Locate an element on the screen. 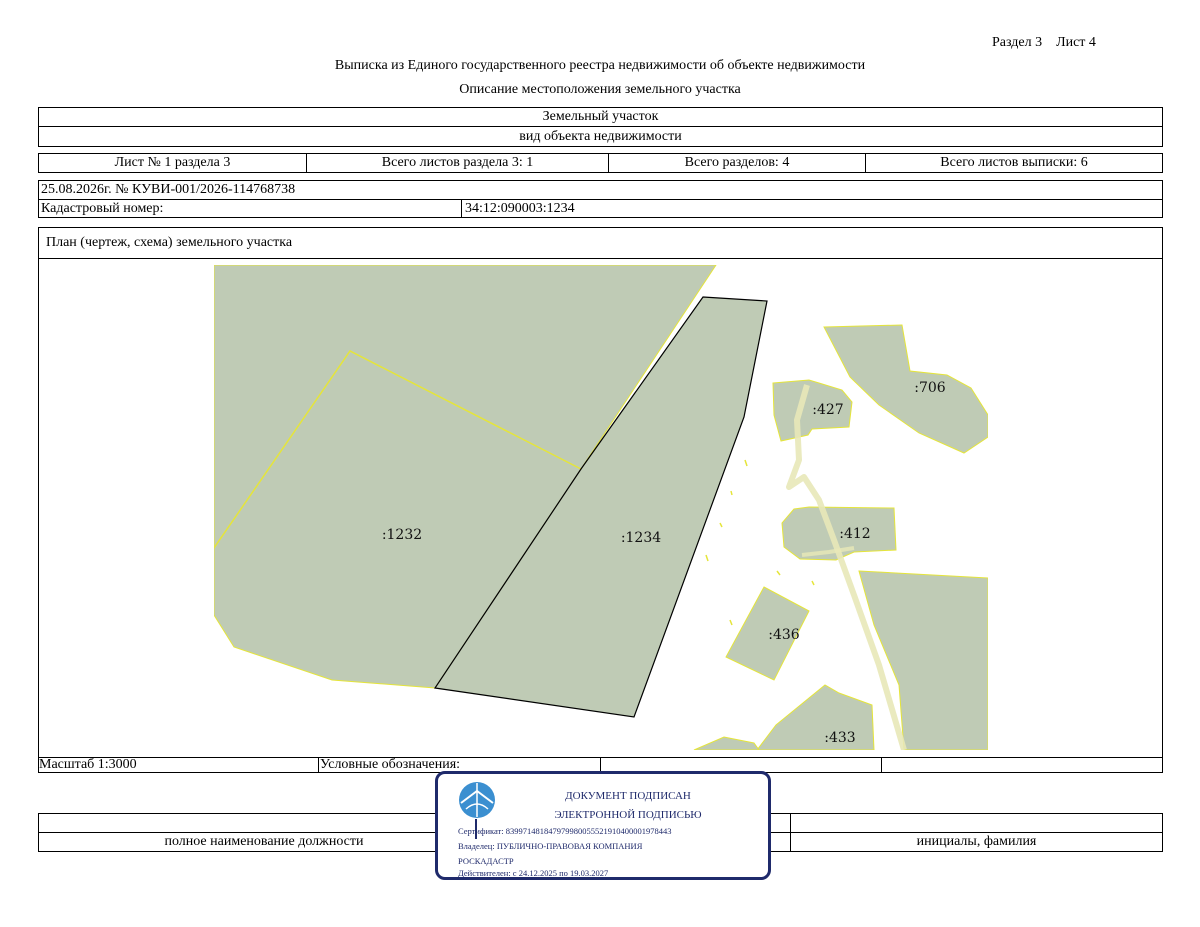 Image resolution: width=1200 pixels, height=927 pixels. parcel-label-433: :433 is located at coordinates (839, 738).